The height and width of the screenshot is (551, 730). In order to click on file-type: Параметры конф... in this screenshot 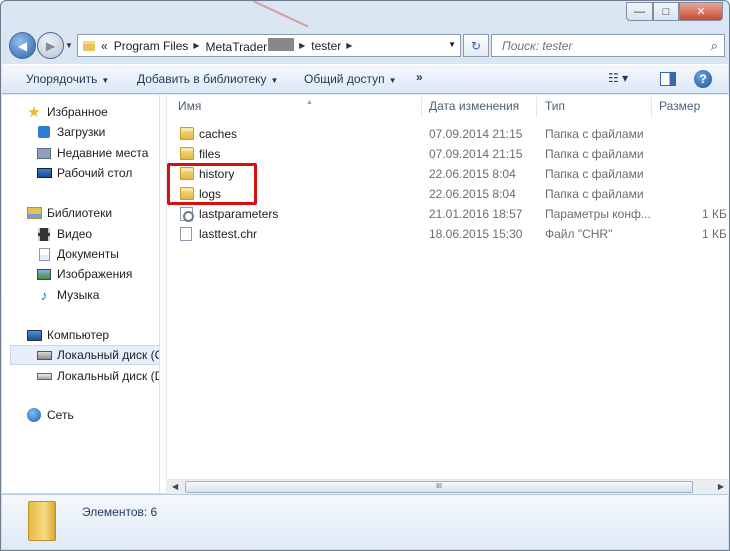, I will do `click(598, 214)`.